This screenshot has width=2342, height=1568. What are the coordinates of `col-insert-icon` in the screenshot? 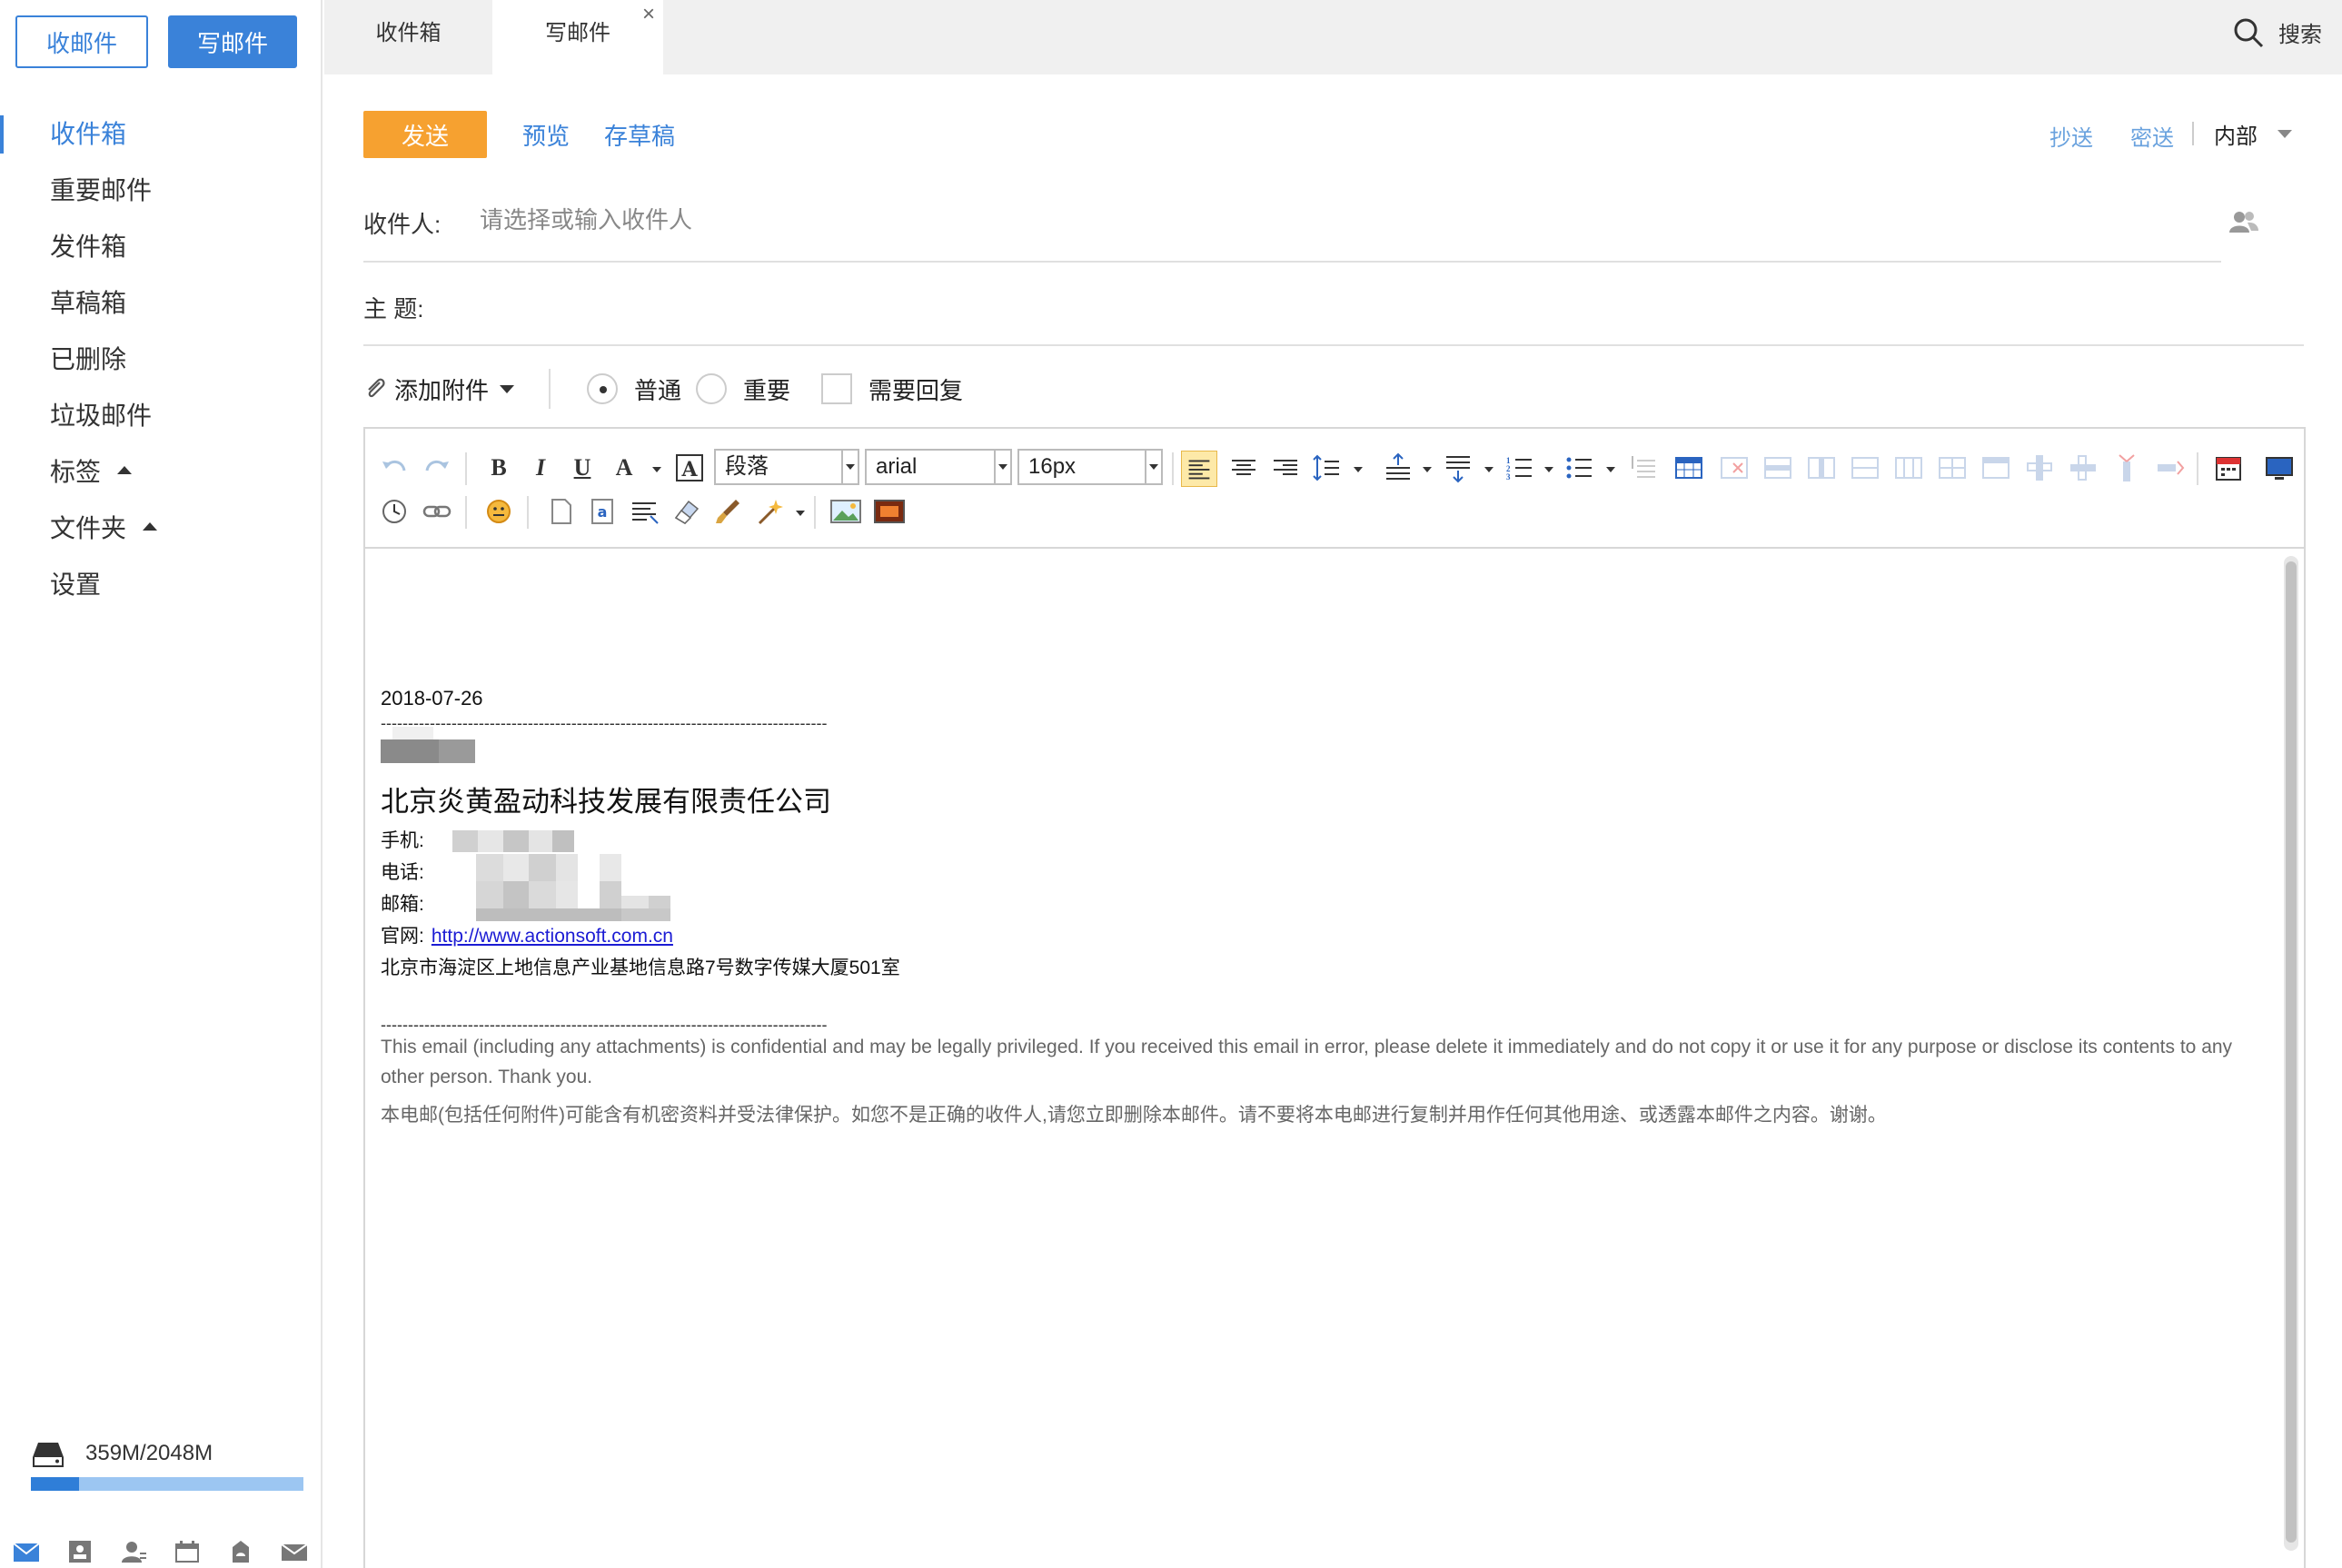 It's located at (2039, 467).